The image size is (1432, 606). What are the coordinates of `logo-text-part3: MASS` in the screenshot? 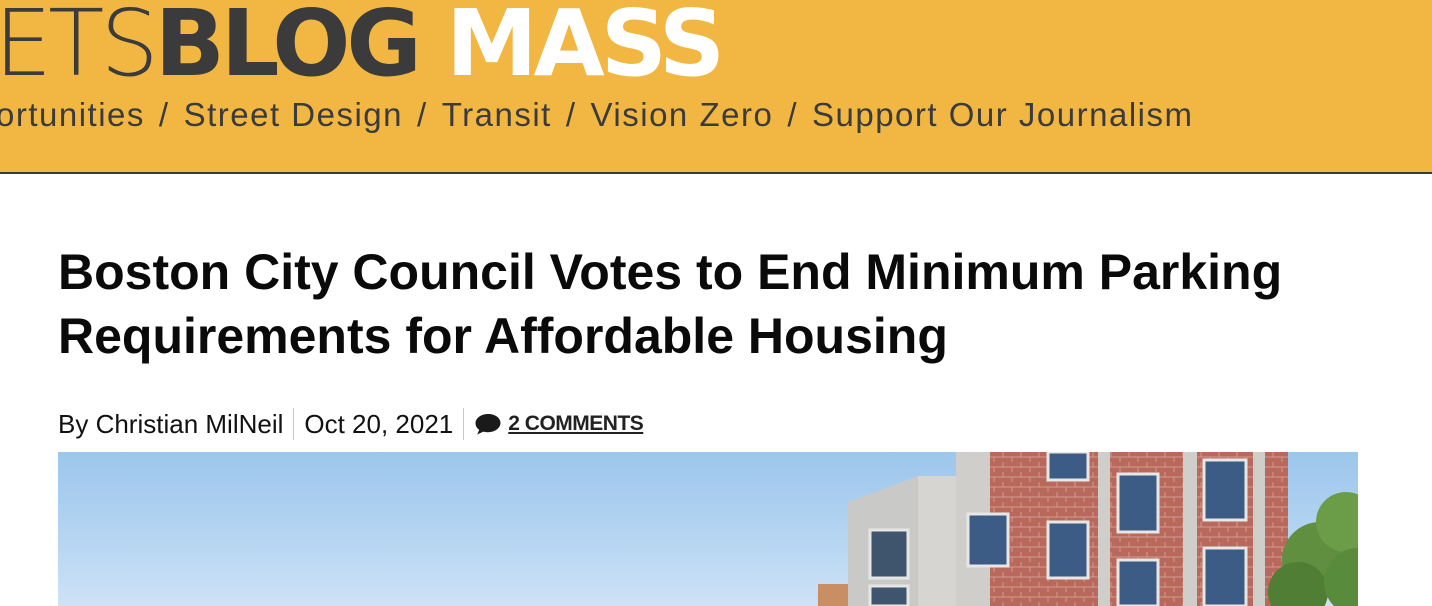 It's located at (585, 48).